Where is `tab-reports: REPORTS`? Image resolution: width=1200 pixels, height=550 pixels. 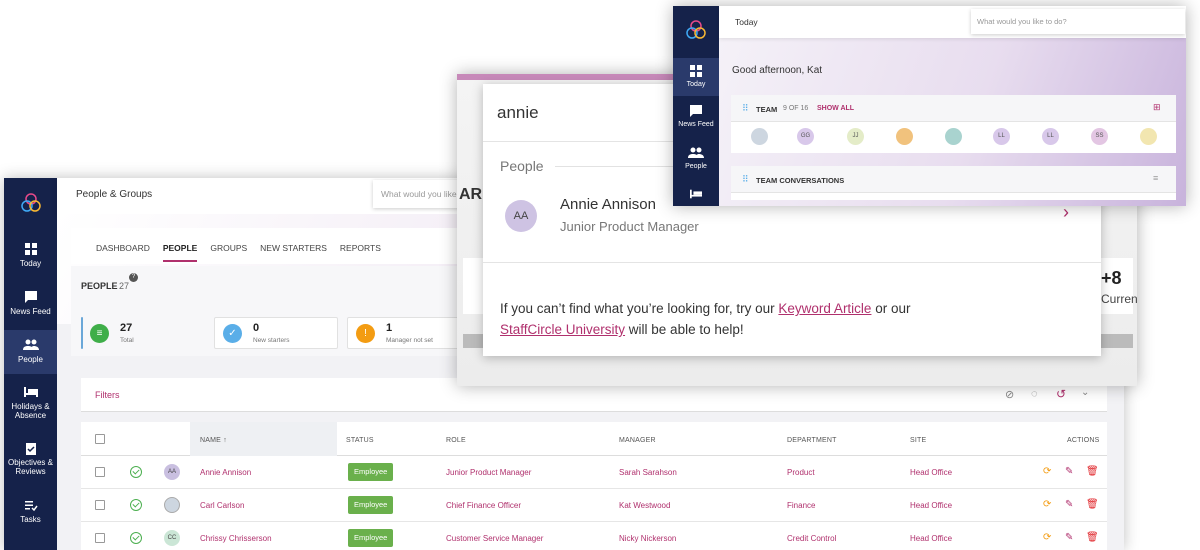
tab-reports: REPORTS is located at coordinates (360, 251).